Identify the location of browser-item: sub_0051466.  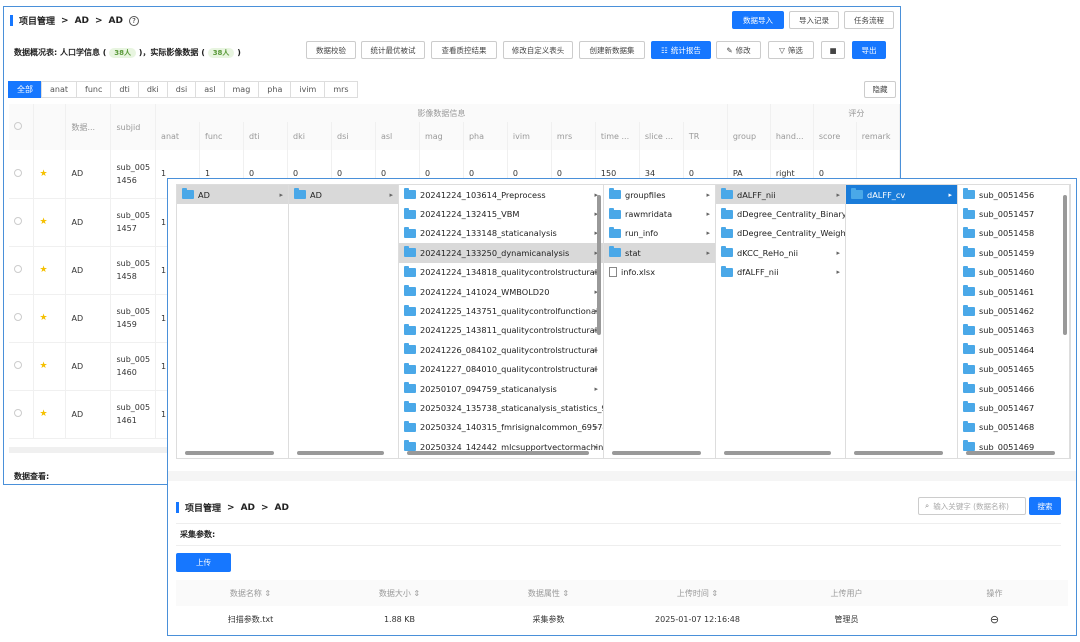
(1013, 388).